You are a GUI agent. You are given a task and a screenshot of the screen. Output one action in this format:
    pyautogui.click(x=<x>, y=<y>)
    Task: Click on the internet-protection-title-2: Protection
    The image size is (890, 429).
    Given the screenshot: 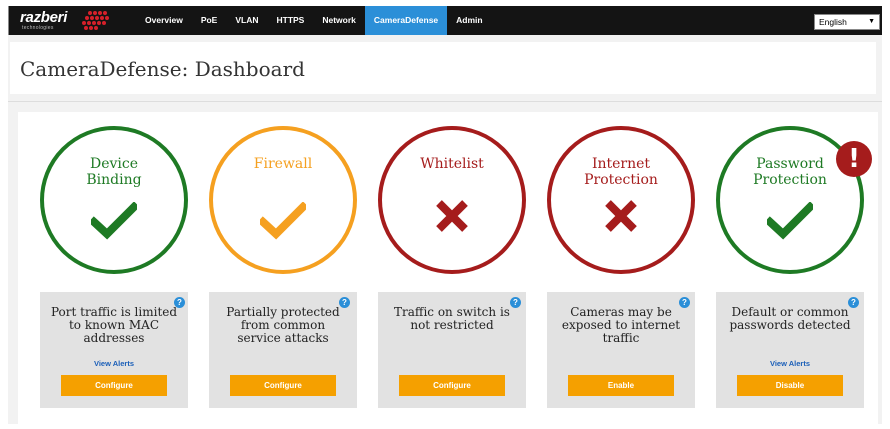 What is the action you would take?
    pyautogui.click(x=621, y=180)
    